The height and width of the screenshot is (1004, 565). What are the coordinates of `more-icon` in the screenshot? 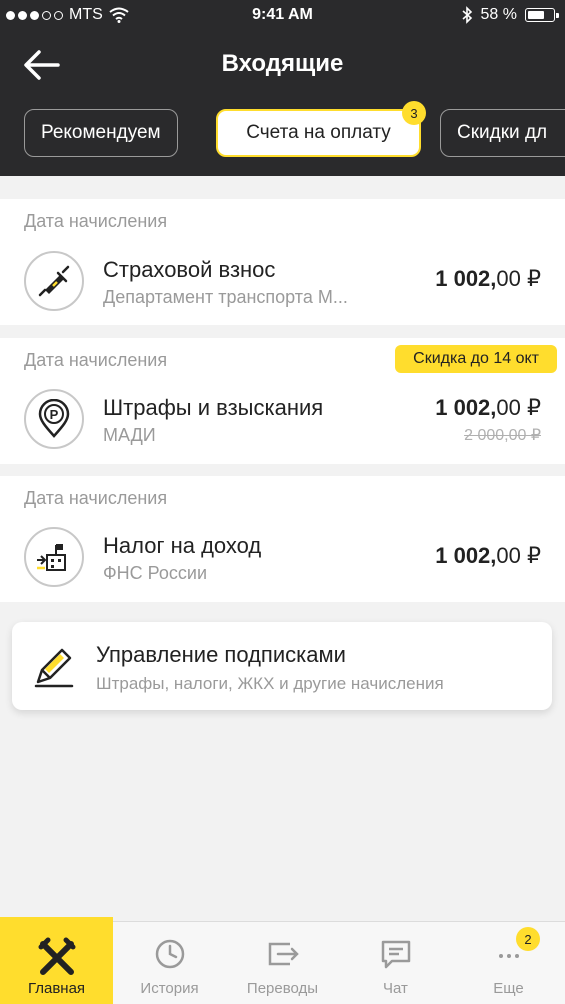 It's located at (508, 956).